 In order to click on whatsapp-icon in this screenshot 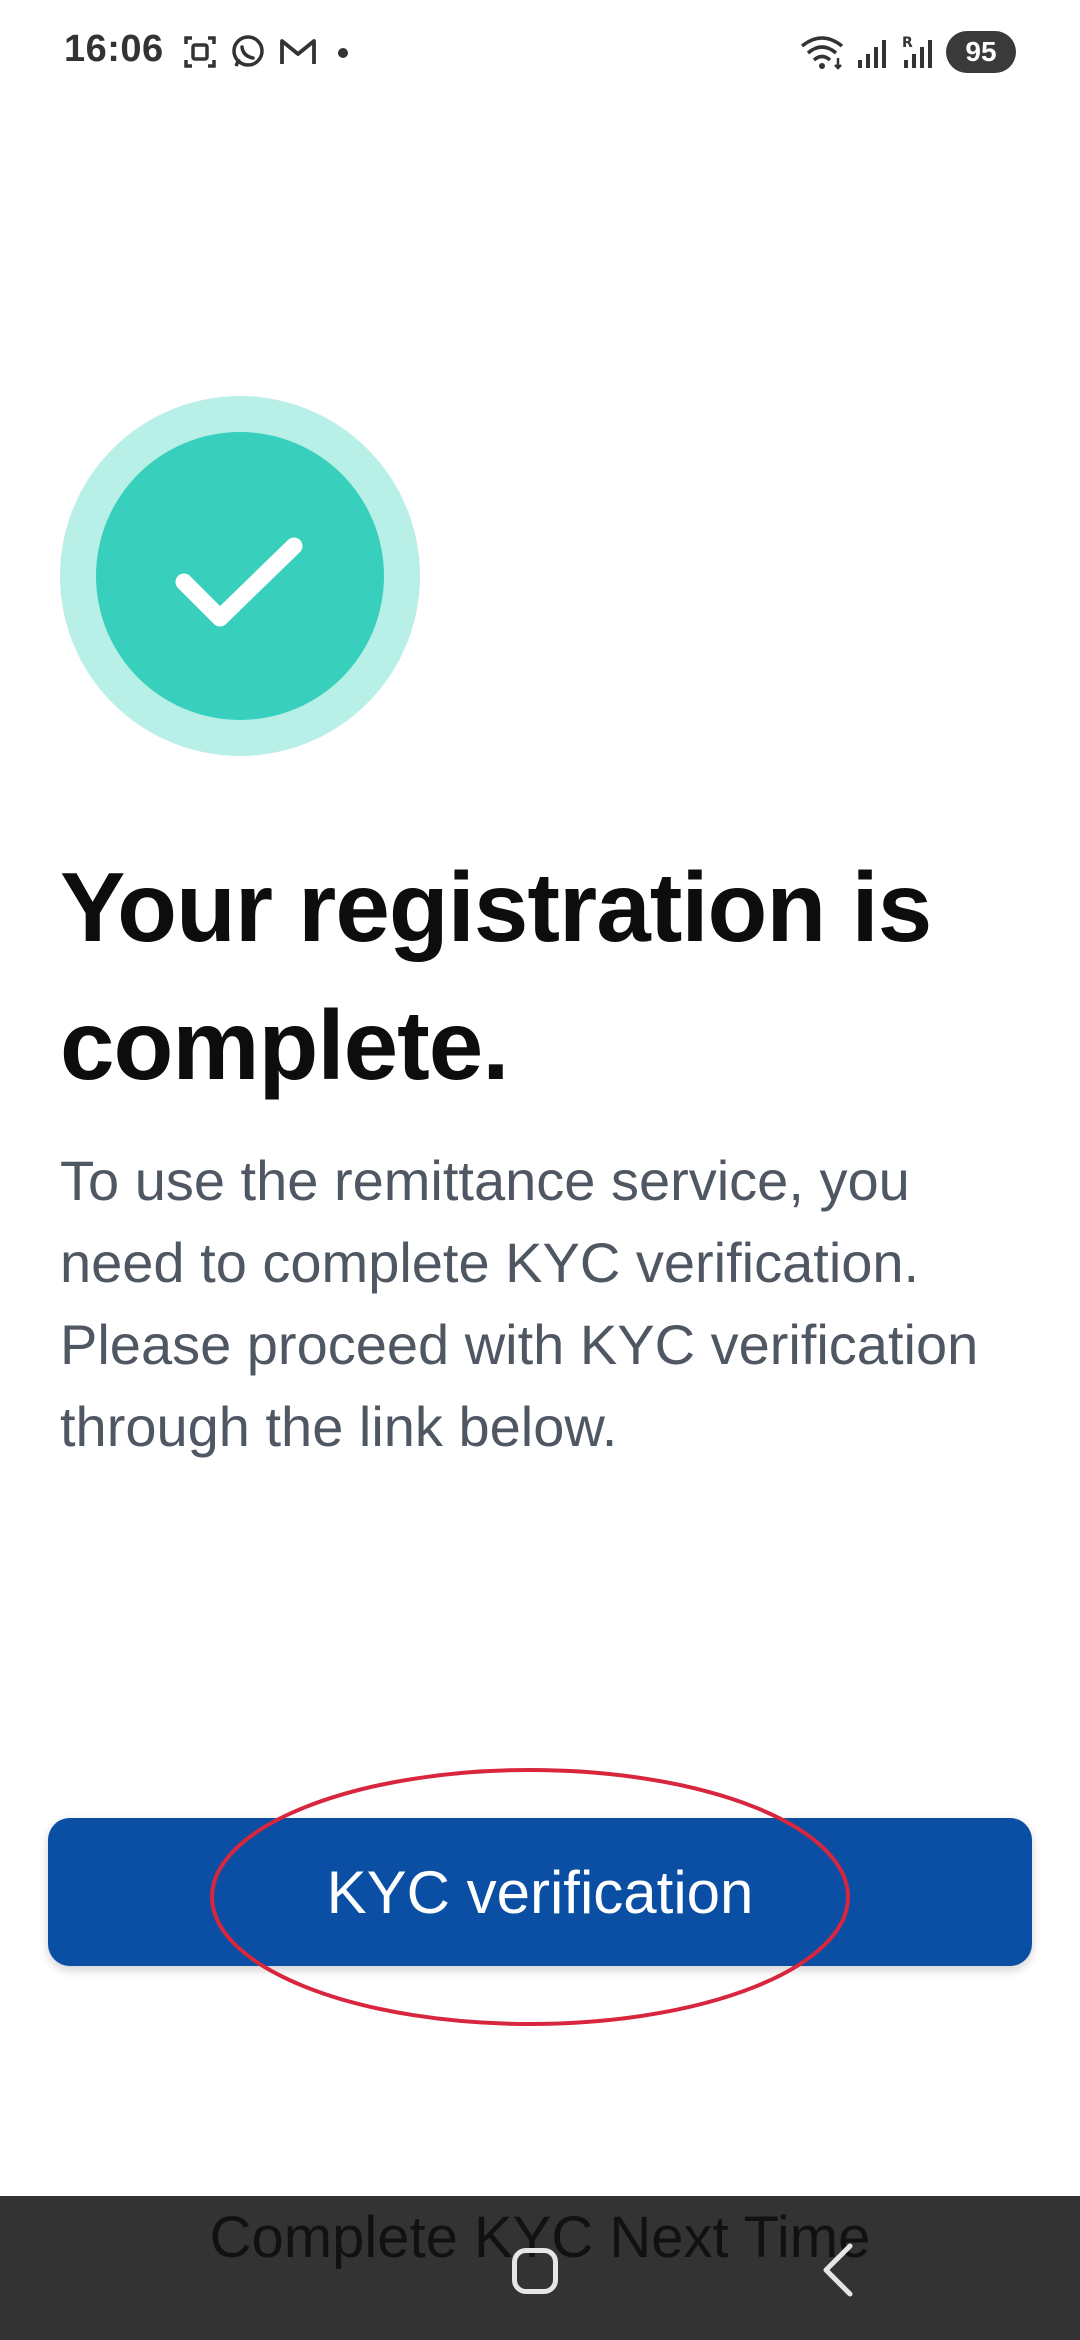, I will do `click(248, 51)`.